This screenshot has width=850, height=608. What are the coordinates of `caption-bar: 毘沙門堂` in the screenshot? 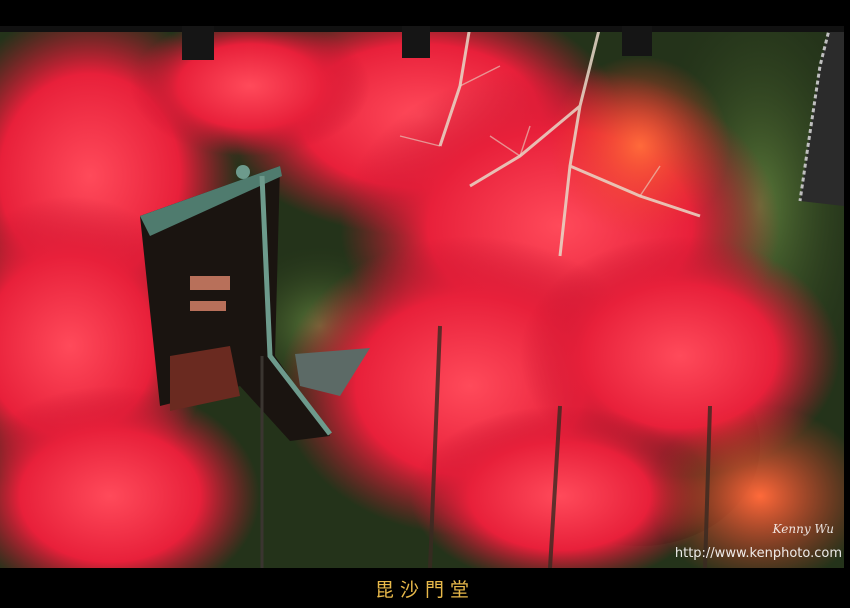 It's located at (425, 588).